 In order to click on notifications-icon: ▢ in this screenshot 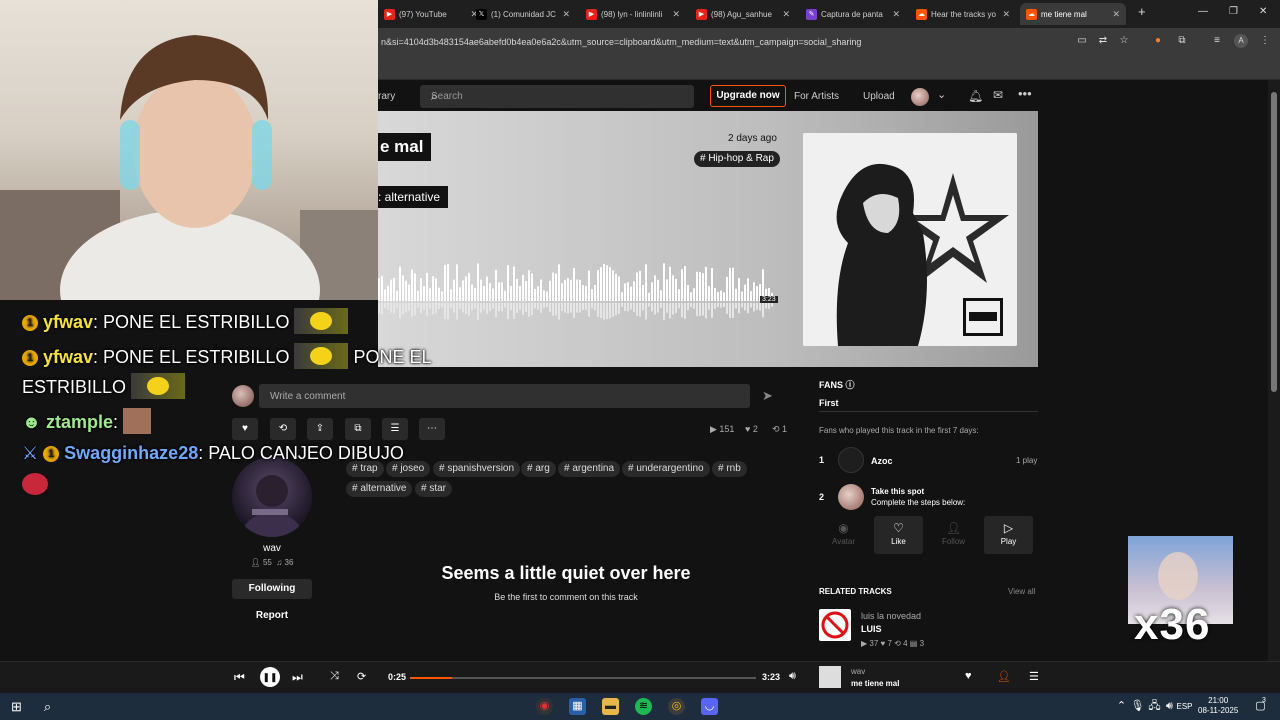, I will do `click(1260, 706)`.